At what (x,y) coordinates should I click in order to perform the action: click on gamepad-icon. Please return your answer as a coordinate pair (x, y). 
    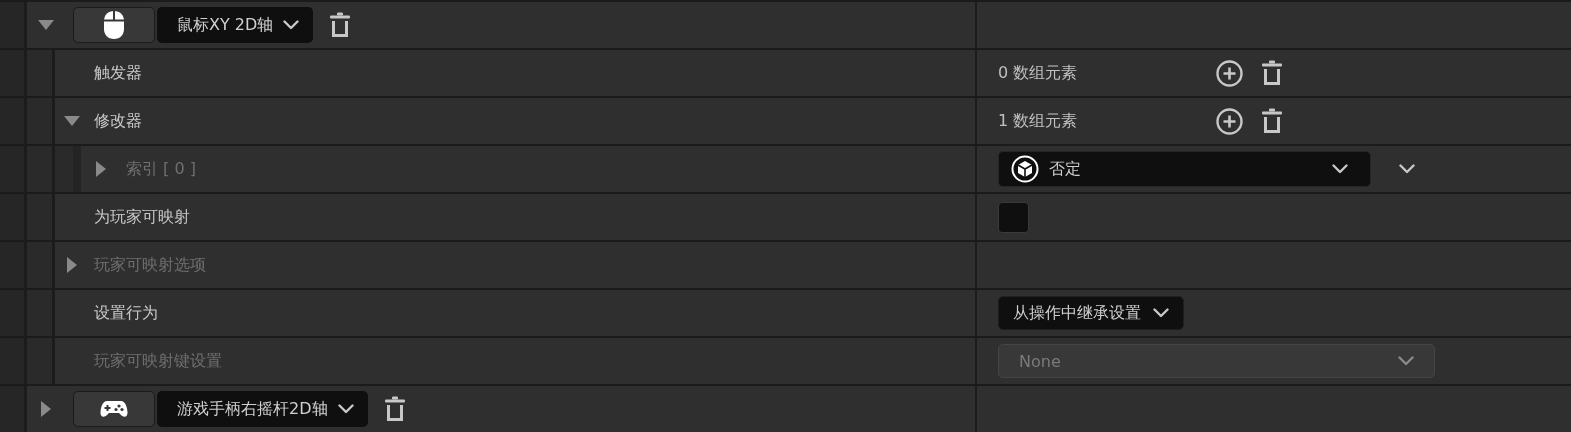
    Looking at the image, I should click on (114, 409).